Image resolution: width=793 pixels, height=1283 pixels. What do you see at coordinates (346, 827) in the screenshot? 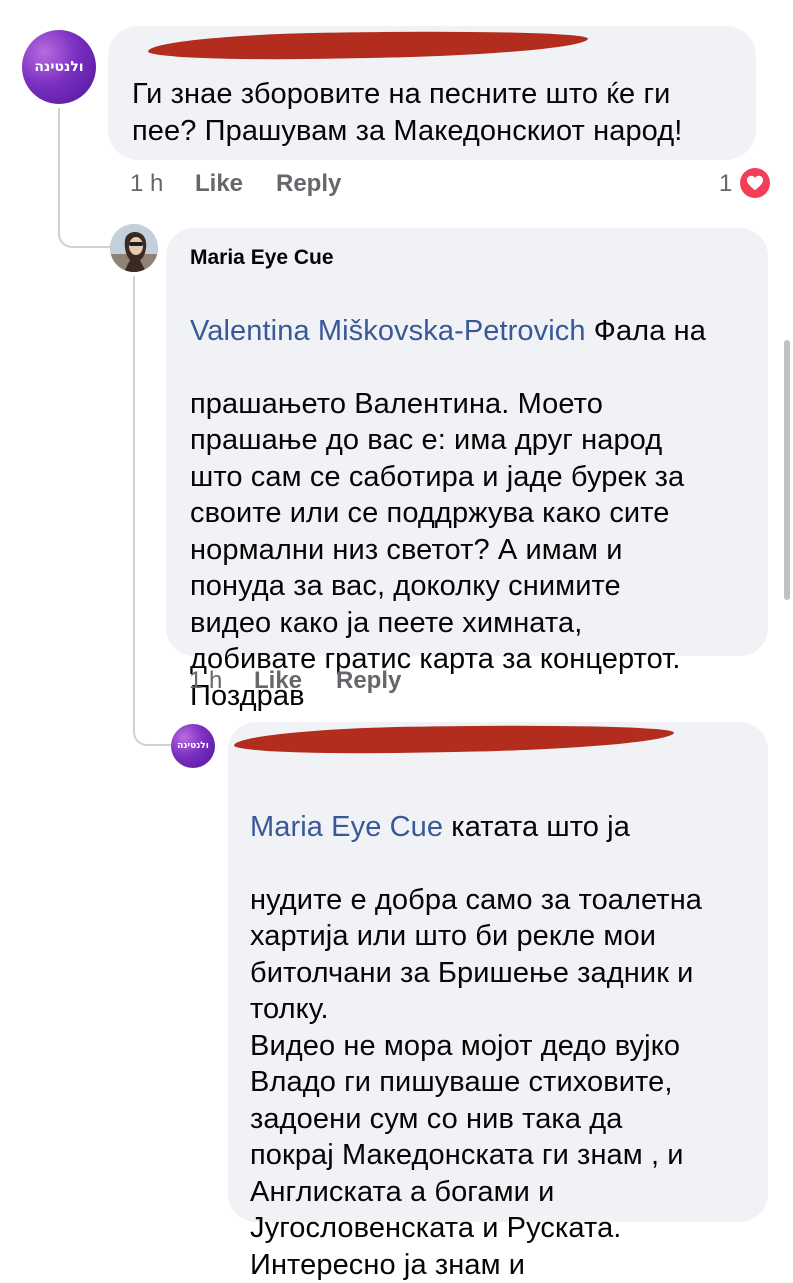
I see `mention-link: Maria Eye Cue` at bounding box center [346, 827].